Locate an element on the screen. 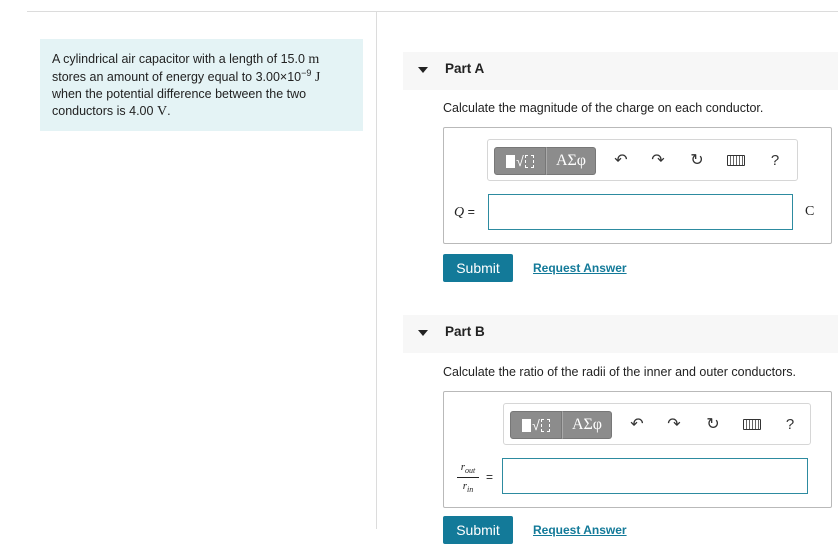 This screenshot has height=544, width=838. part-a-answer-box: √ ΑΣφ ↶ ↷ ↻ ? Q = C is located at coordinates (637, 185).